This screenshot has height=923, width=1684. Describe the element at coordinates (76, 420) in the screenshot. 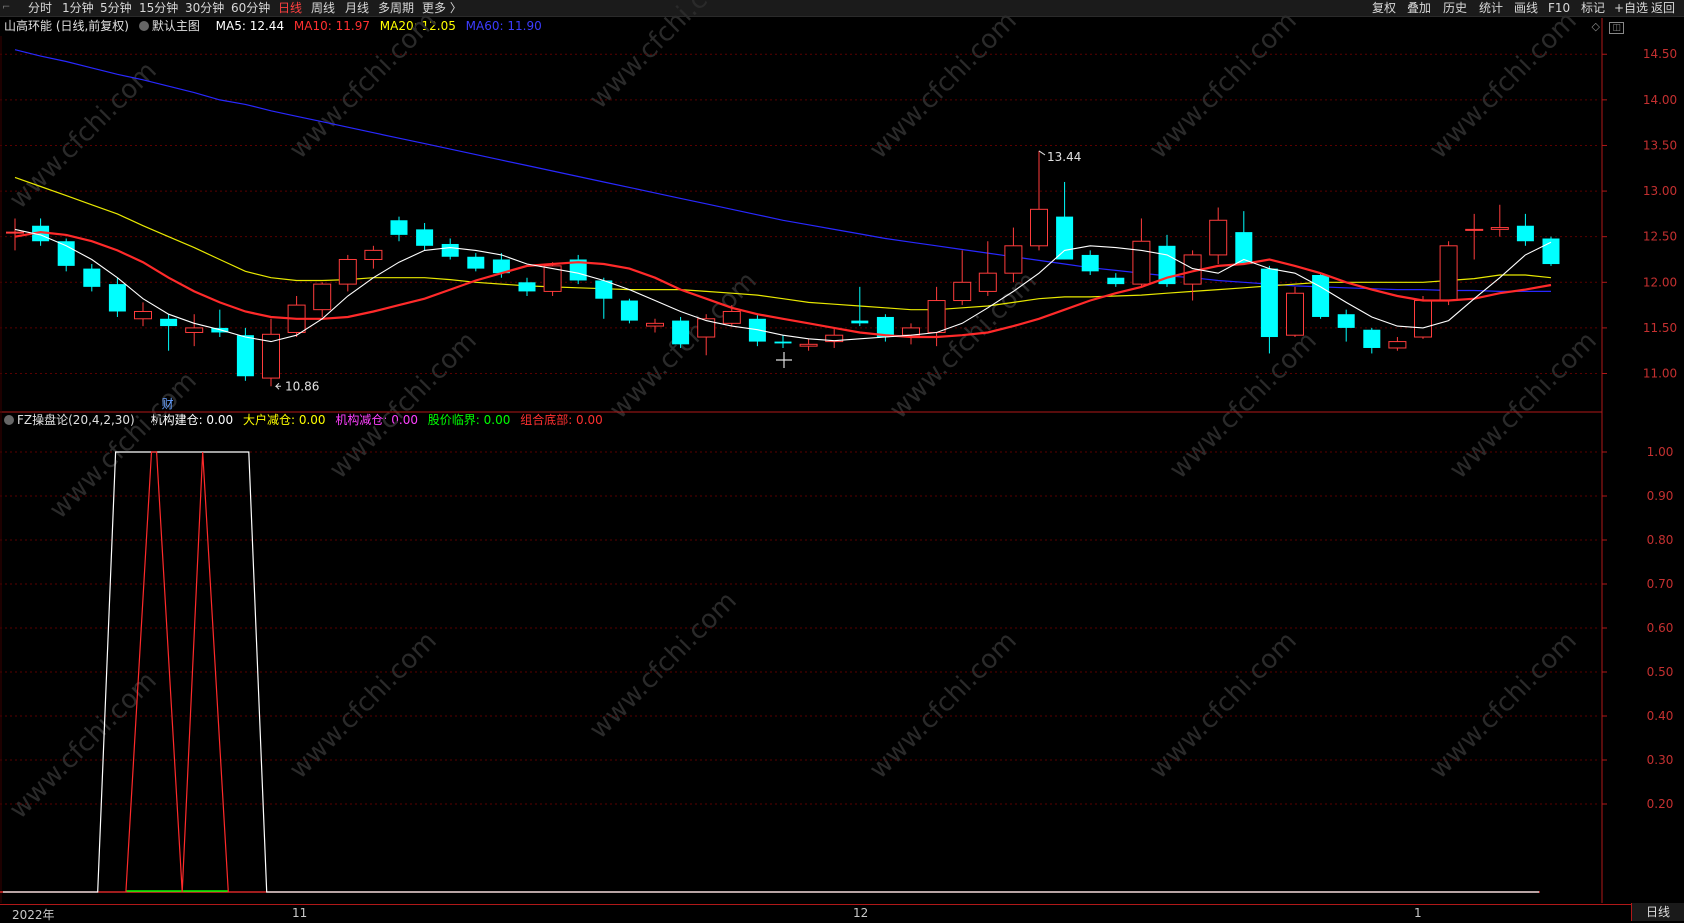

I see `indicator-name: FZ操盘论(20,4,2,30)` at that location.